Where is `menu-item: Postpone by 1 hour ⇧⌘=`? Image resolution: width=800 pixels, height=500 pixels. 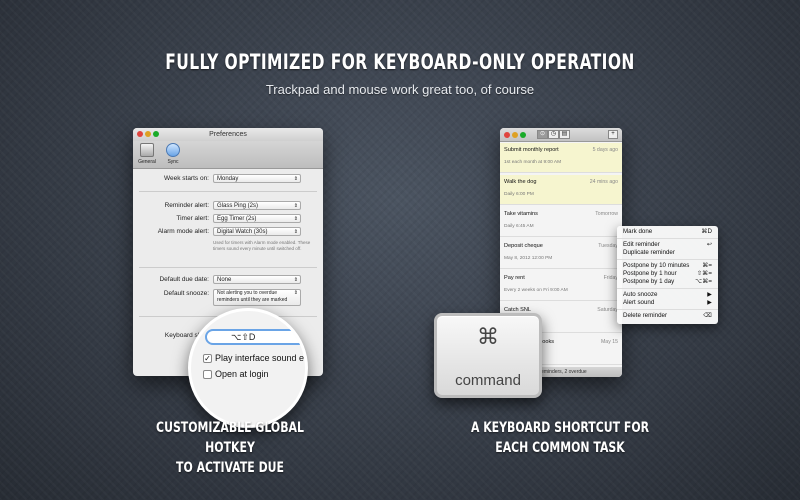
menu-item: Postpone by 1 hour ⇧⌘= is located at coordinates (667, 274).